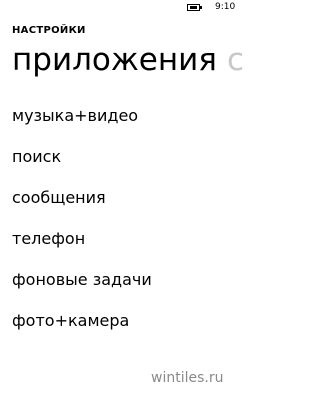  I want to click on app-title: НАСТРОЙКИ, so click(49, 30).